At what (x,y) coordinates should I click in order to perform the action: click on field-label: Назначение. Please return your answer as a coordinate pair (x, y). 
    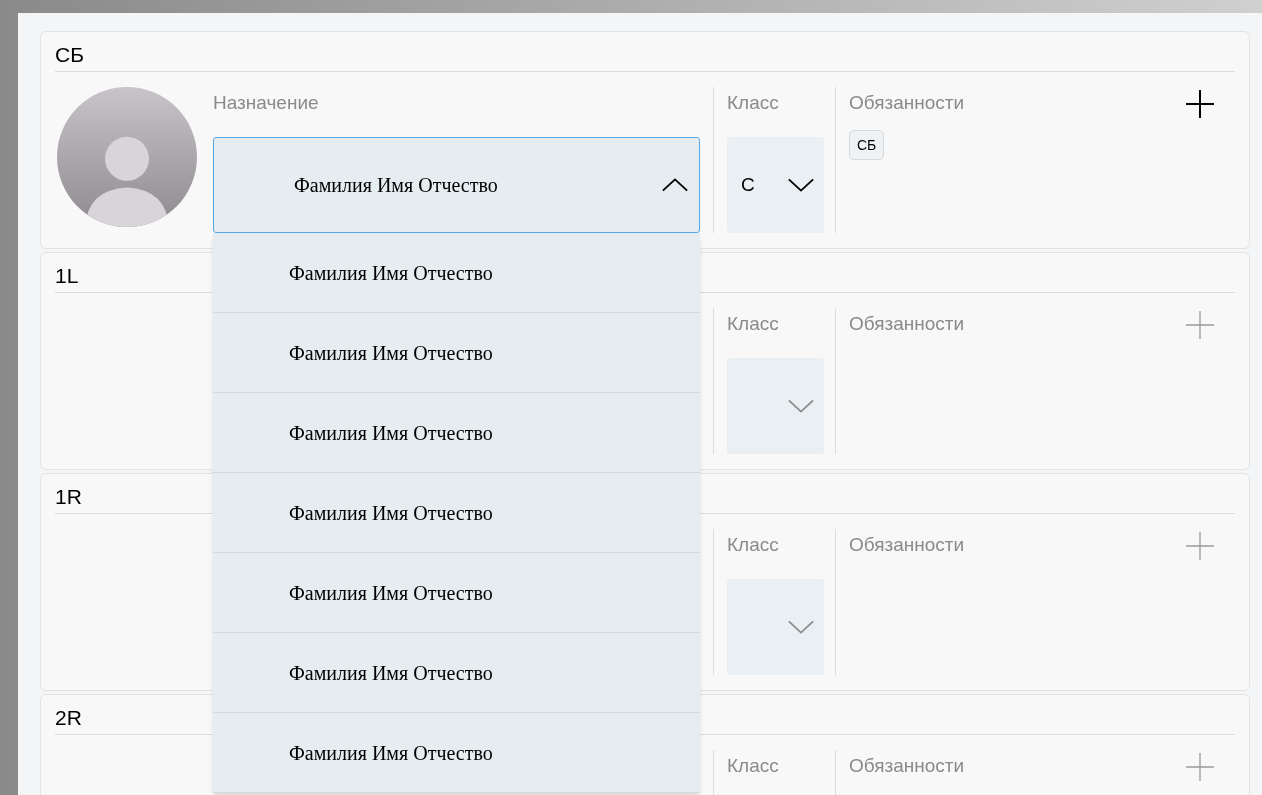
    Looking at the image, I should click on (266, 103).